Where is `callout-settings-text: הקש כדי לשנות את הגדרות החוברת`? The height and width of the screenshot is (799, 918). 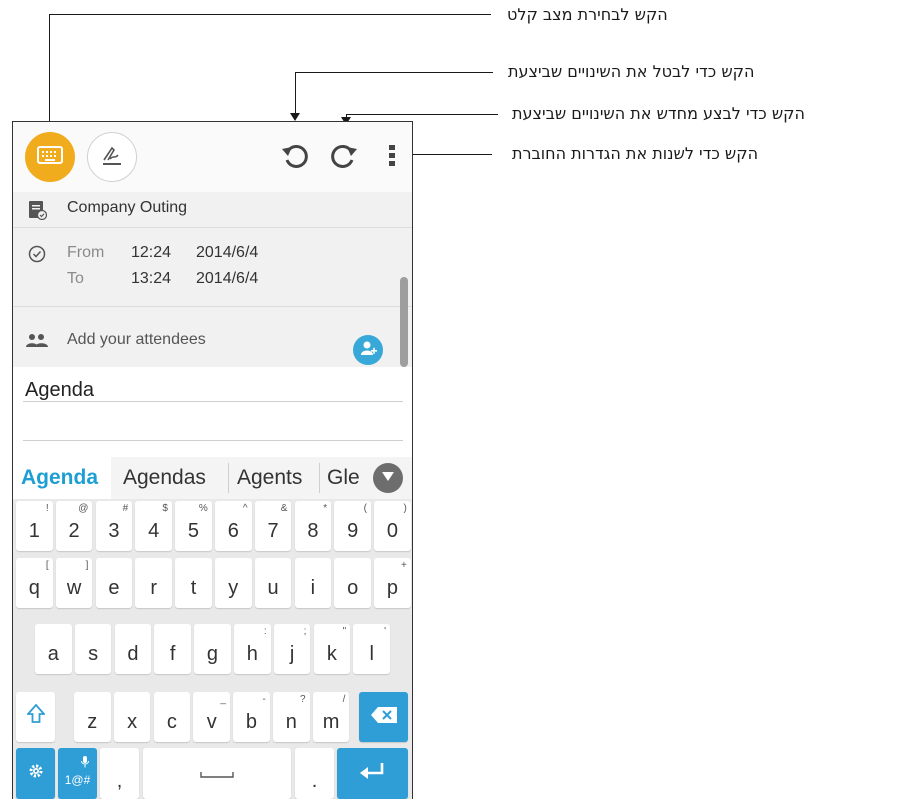
callout-settings-text: הקש כדי לשנות את הגדרות החוברת is located at coordinates (635, 153).